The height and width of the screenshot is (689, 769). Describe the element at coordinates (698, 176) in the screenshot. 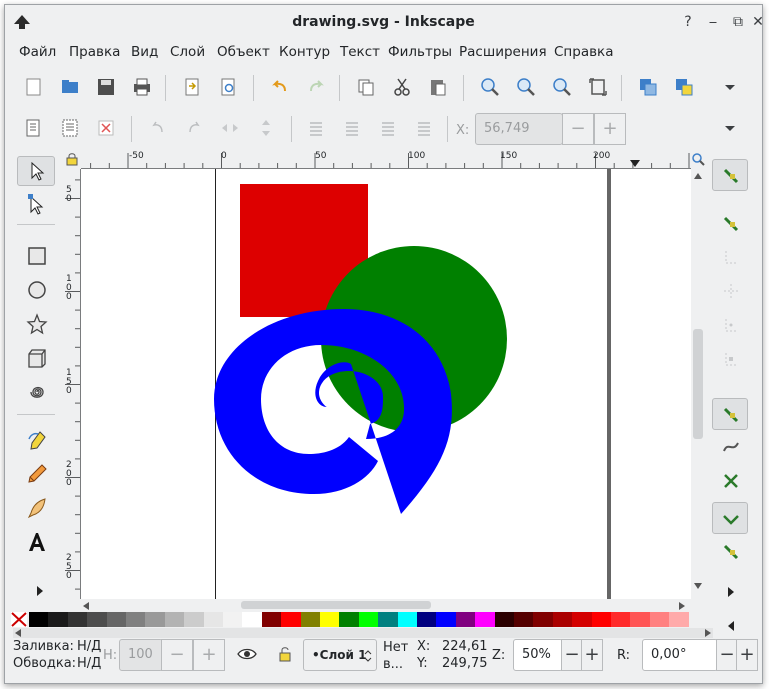

I see `scroll-up-icon` at that location.